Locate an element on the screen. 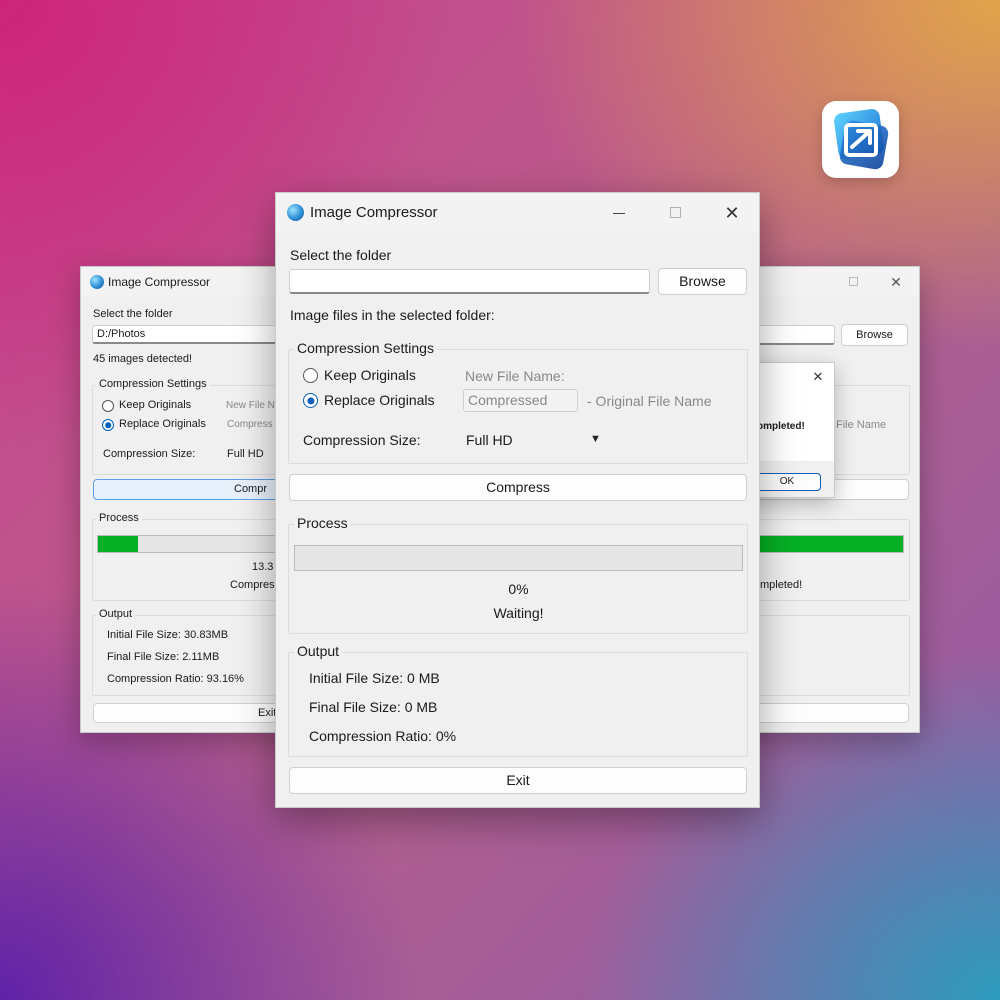  new-file-name-label: New File N is located at coordinates (250, 405).